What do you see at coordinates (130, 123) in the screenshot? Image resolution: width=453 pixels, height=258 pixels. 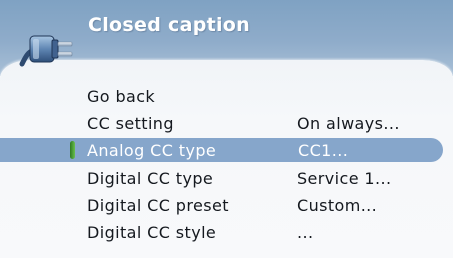 I see `menu-item-label: CC setting` at bounding box center [130, 123].